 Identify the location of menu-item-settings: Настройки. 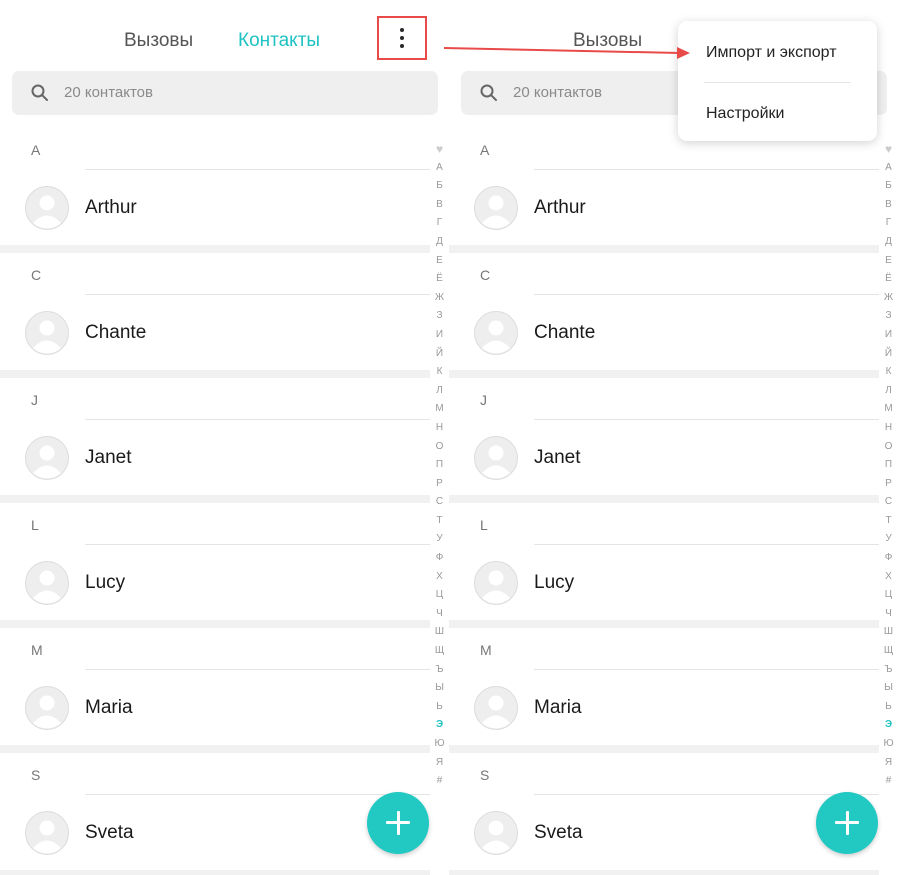
(745, 114).